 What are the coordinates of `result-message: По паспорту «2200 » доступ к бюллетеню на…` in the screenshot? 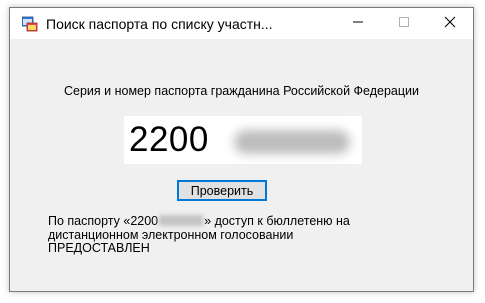 It's located at (228, 235).